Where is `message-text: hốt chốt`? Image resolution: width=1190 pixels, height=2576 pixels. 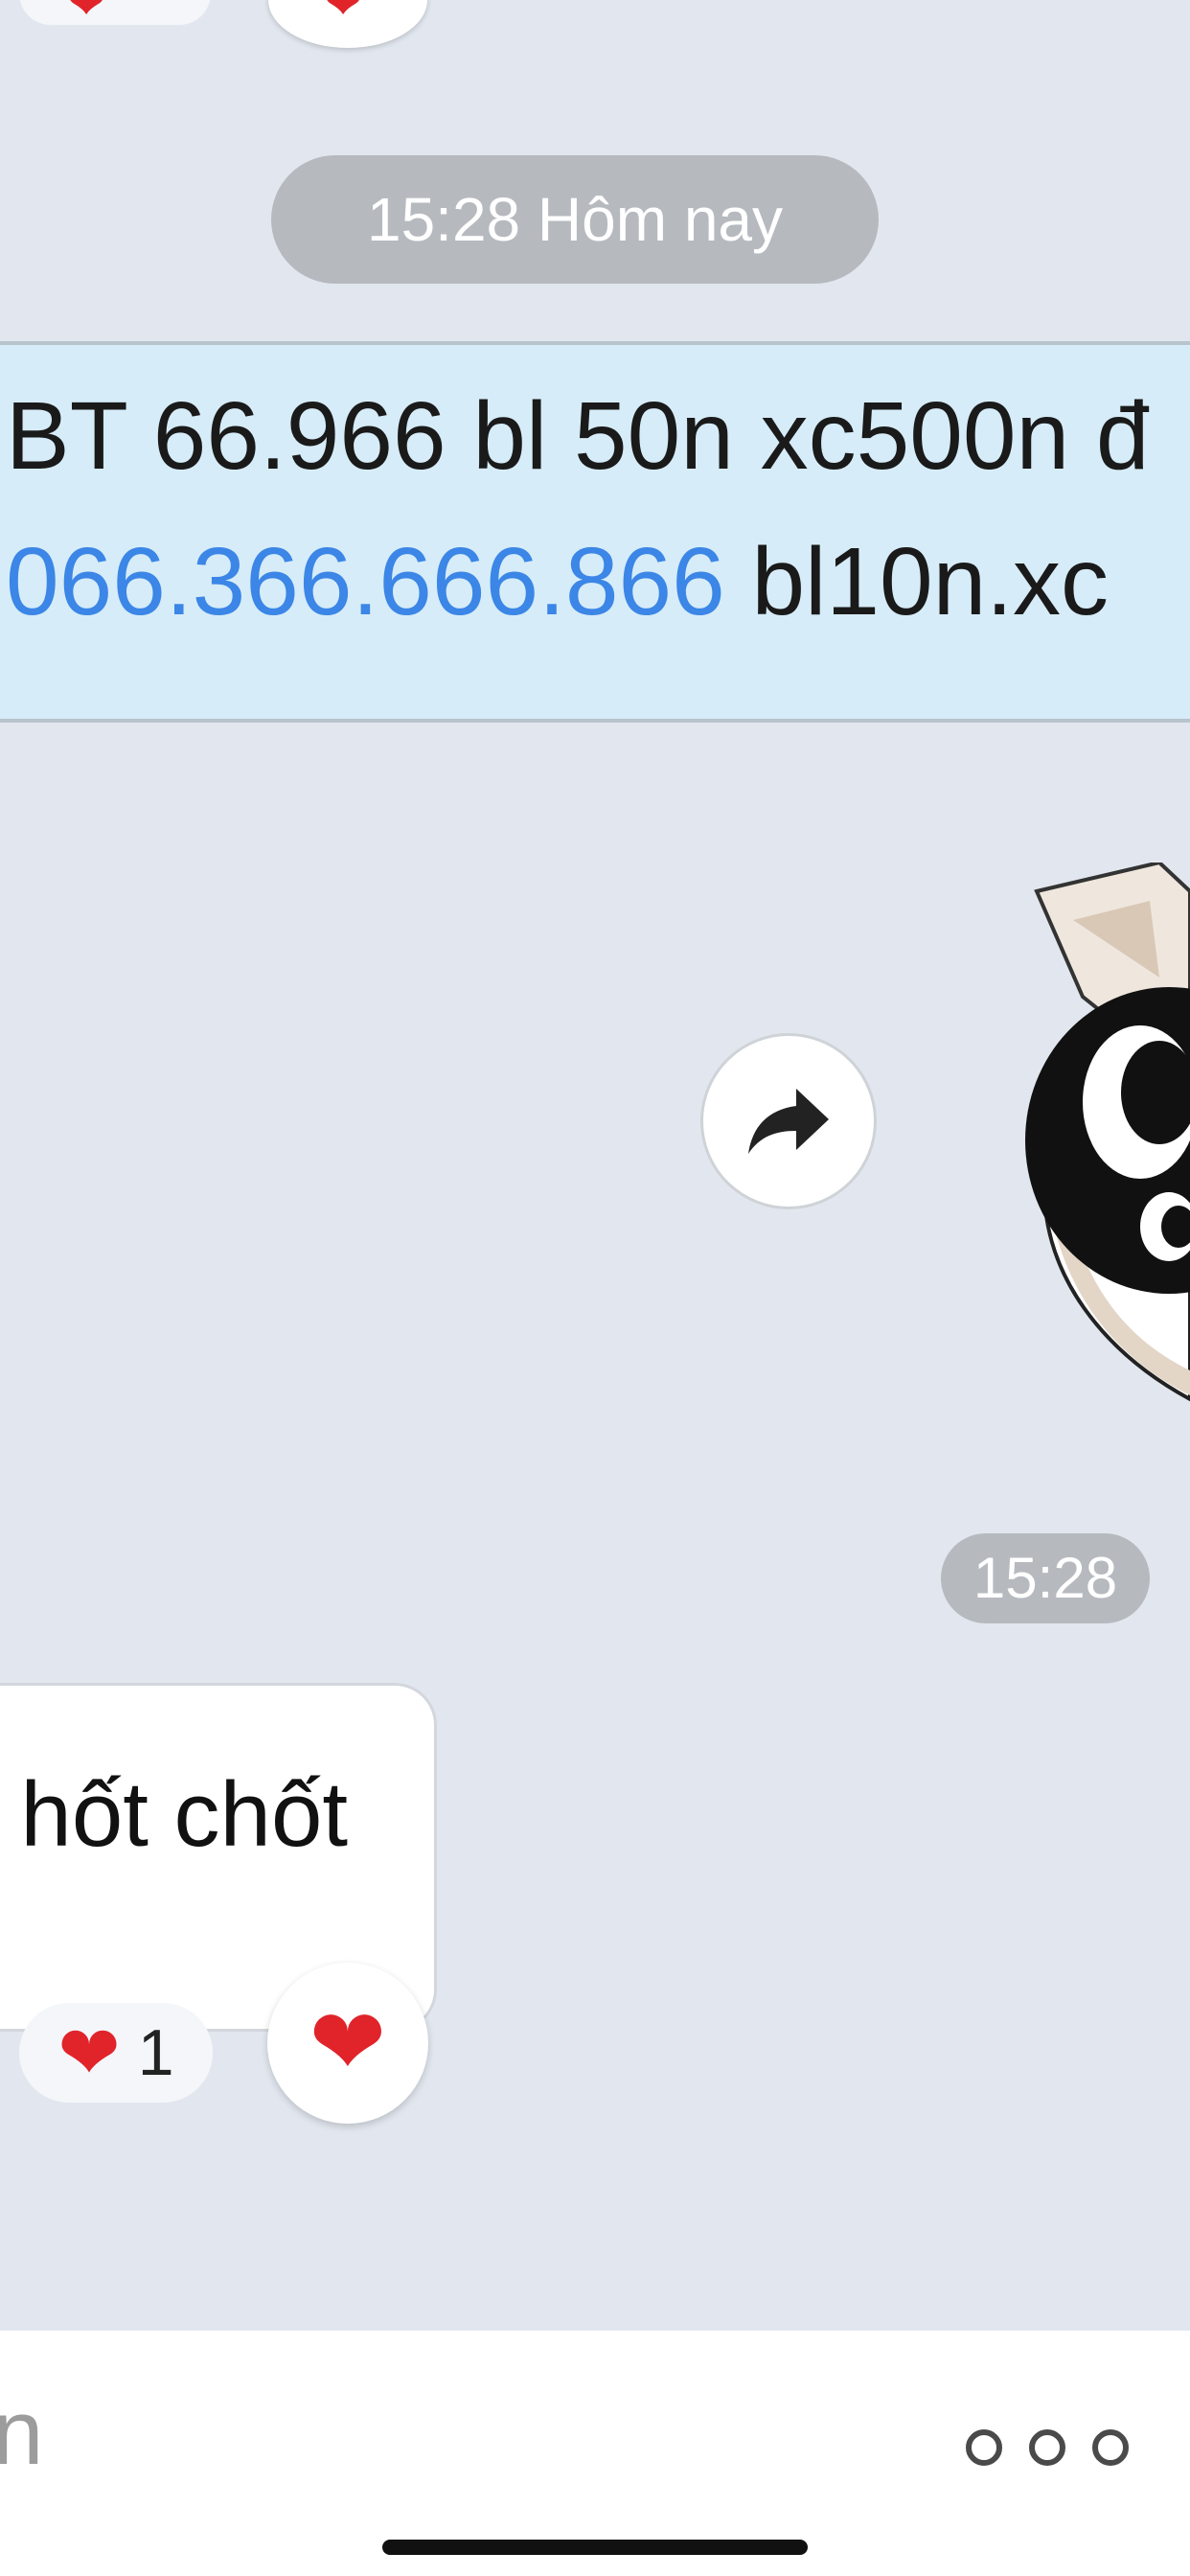 message-text: hốt chốt is located at coordinates (184, 1814).